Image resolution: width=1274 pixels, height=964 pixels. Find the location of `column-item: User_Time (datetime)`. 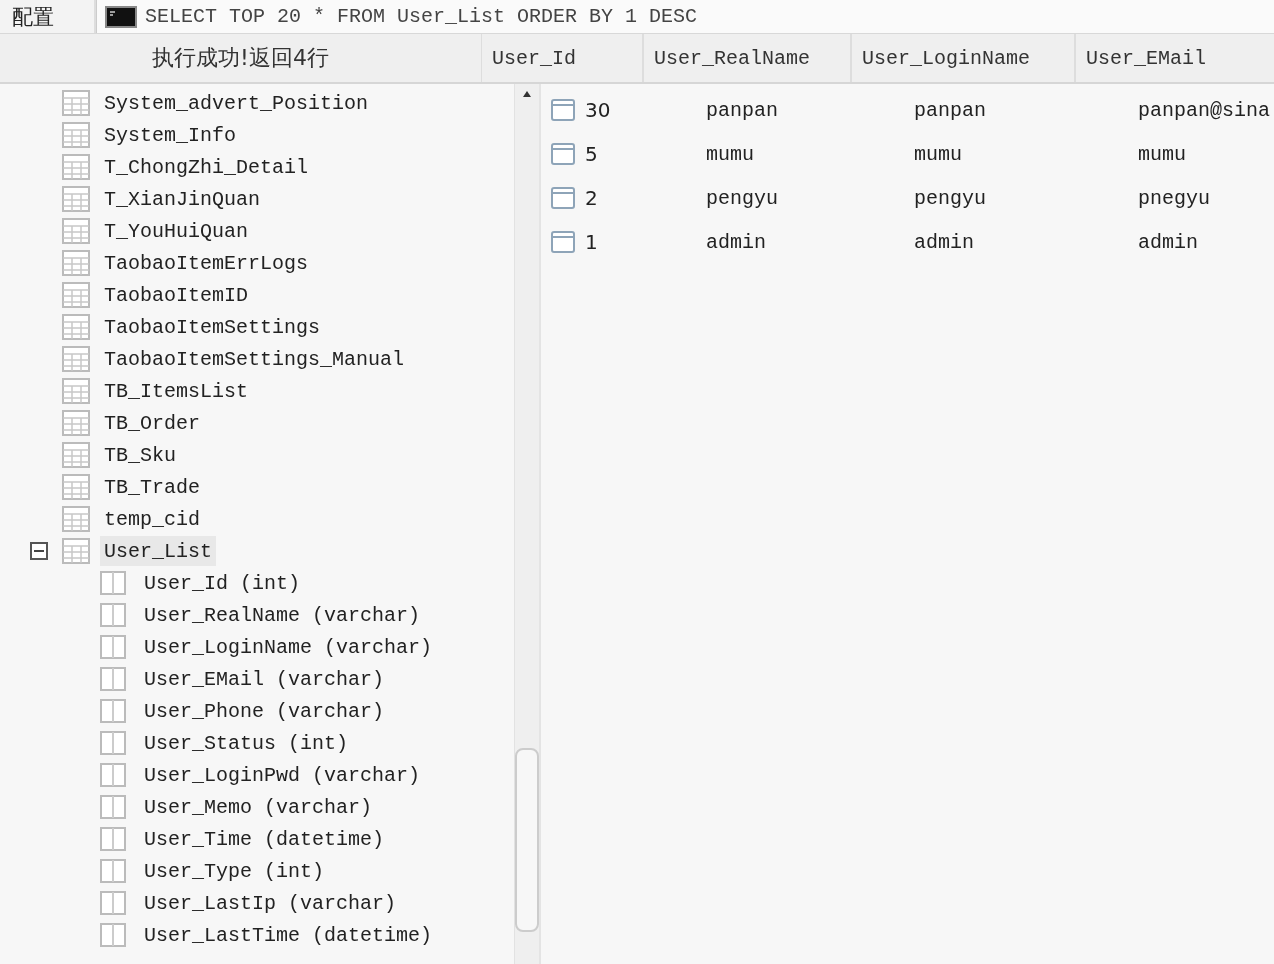

column-item: User_Time (datetime) is located at coordinates (264, 839).